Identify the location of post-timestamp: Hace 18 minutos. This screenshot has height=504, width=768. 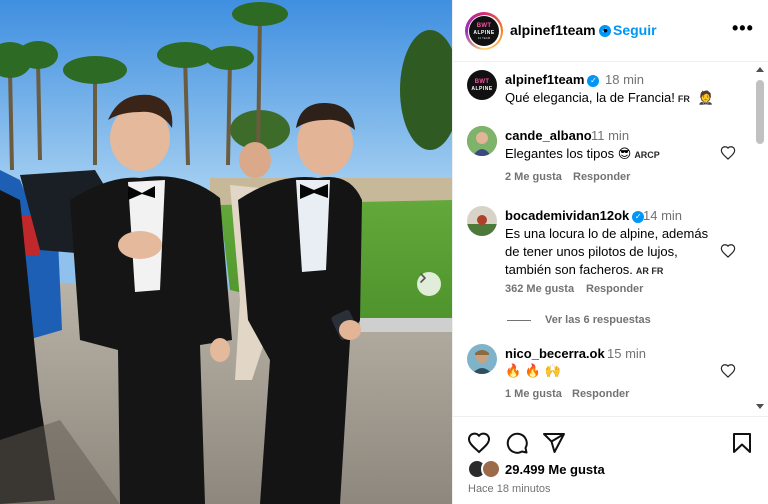
(509, 489).